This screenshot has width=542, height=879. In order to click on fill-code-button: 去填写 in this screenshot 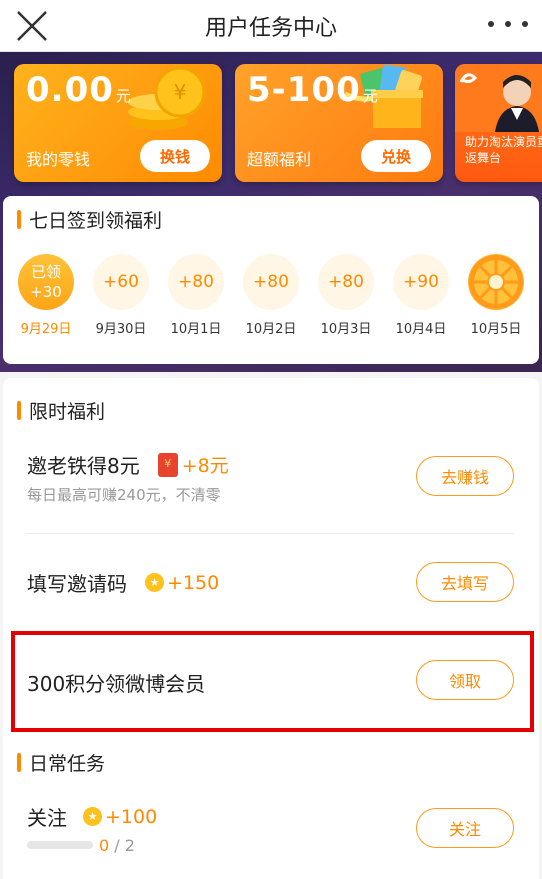, I will do `click(465, 582)`.